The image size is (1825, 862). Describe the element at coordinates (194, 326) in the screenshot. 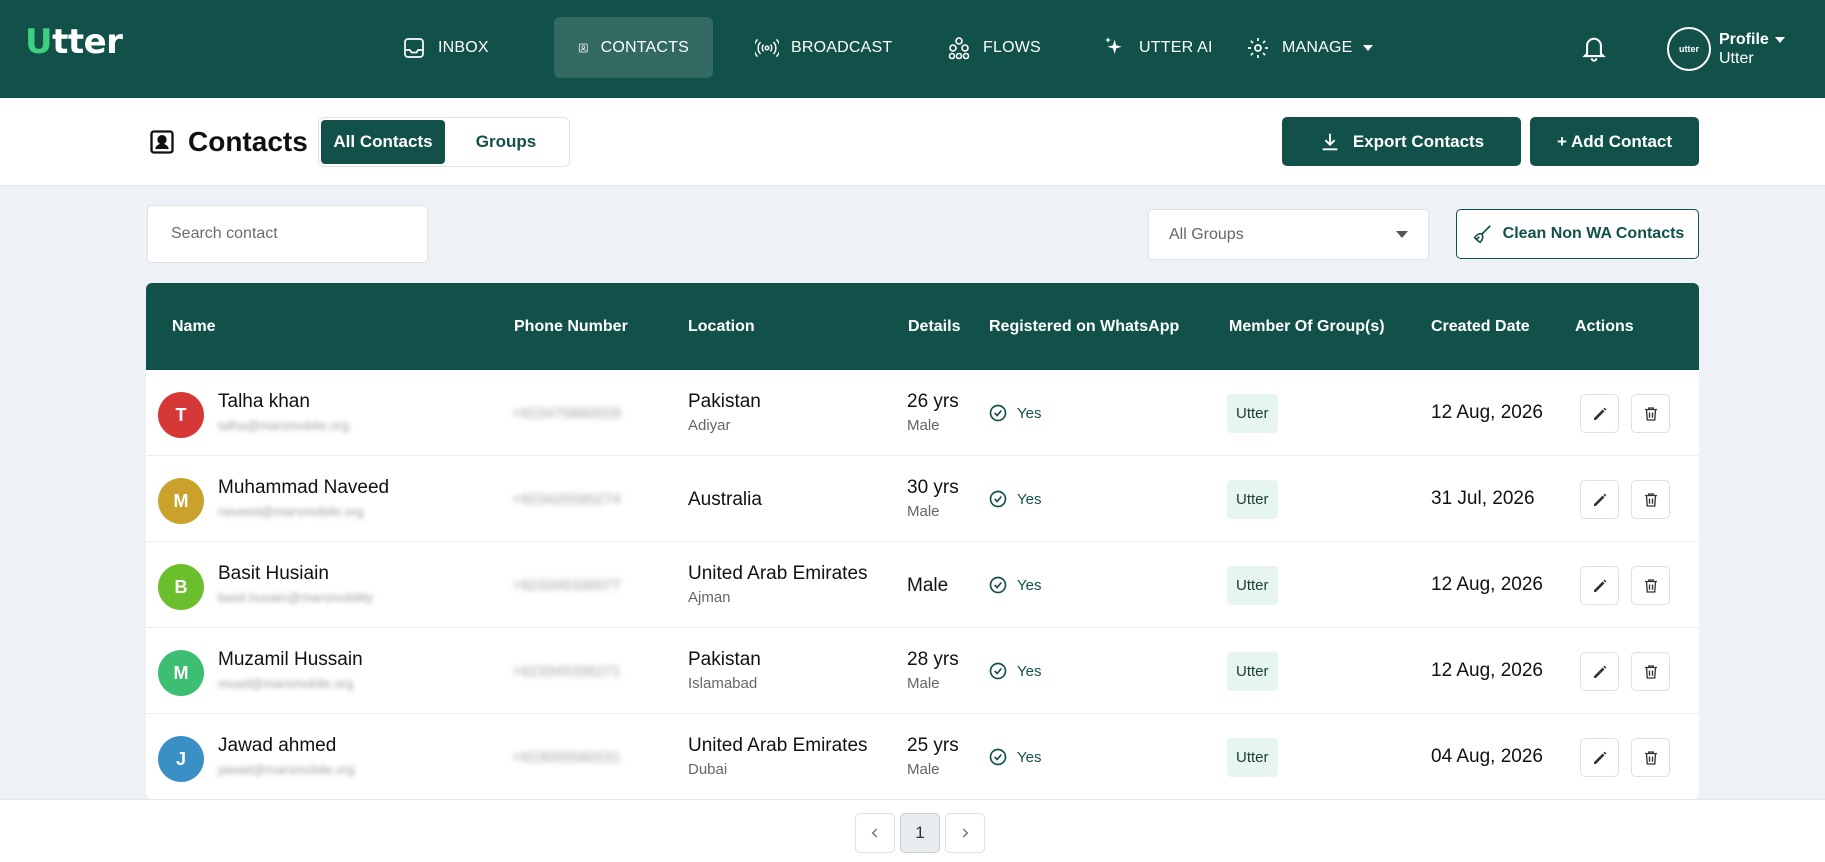

I see `column-header-name: Name` at that location.